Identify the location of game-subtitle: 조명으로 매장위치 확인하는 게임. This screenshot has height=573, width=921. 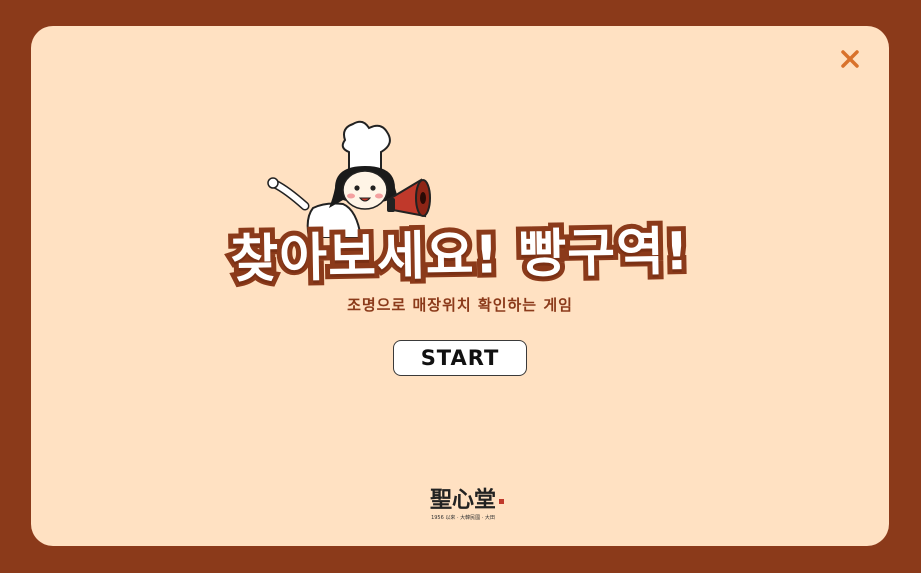
(460, 305).